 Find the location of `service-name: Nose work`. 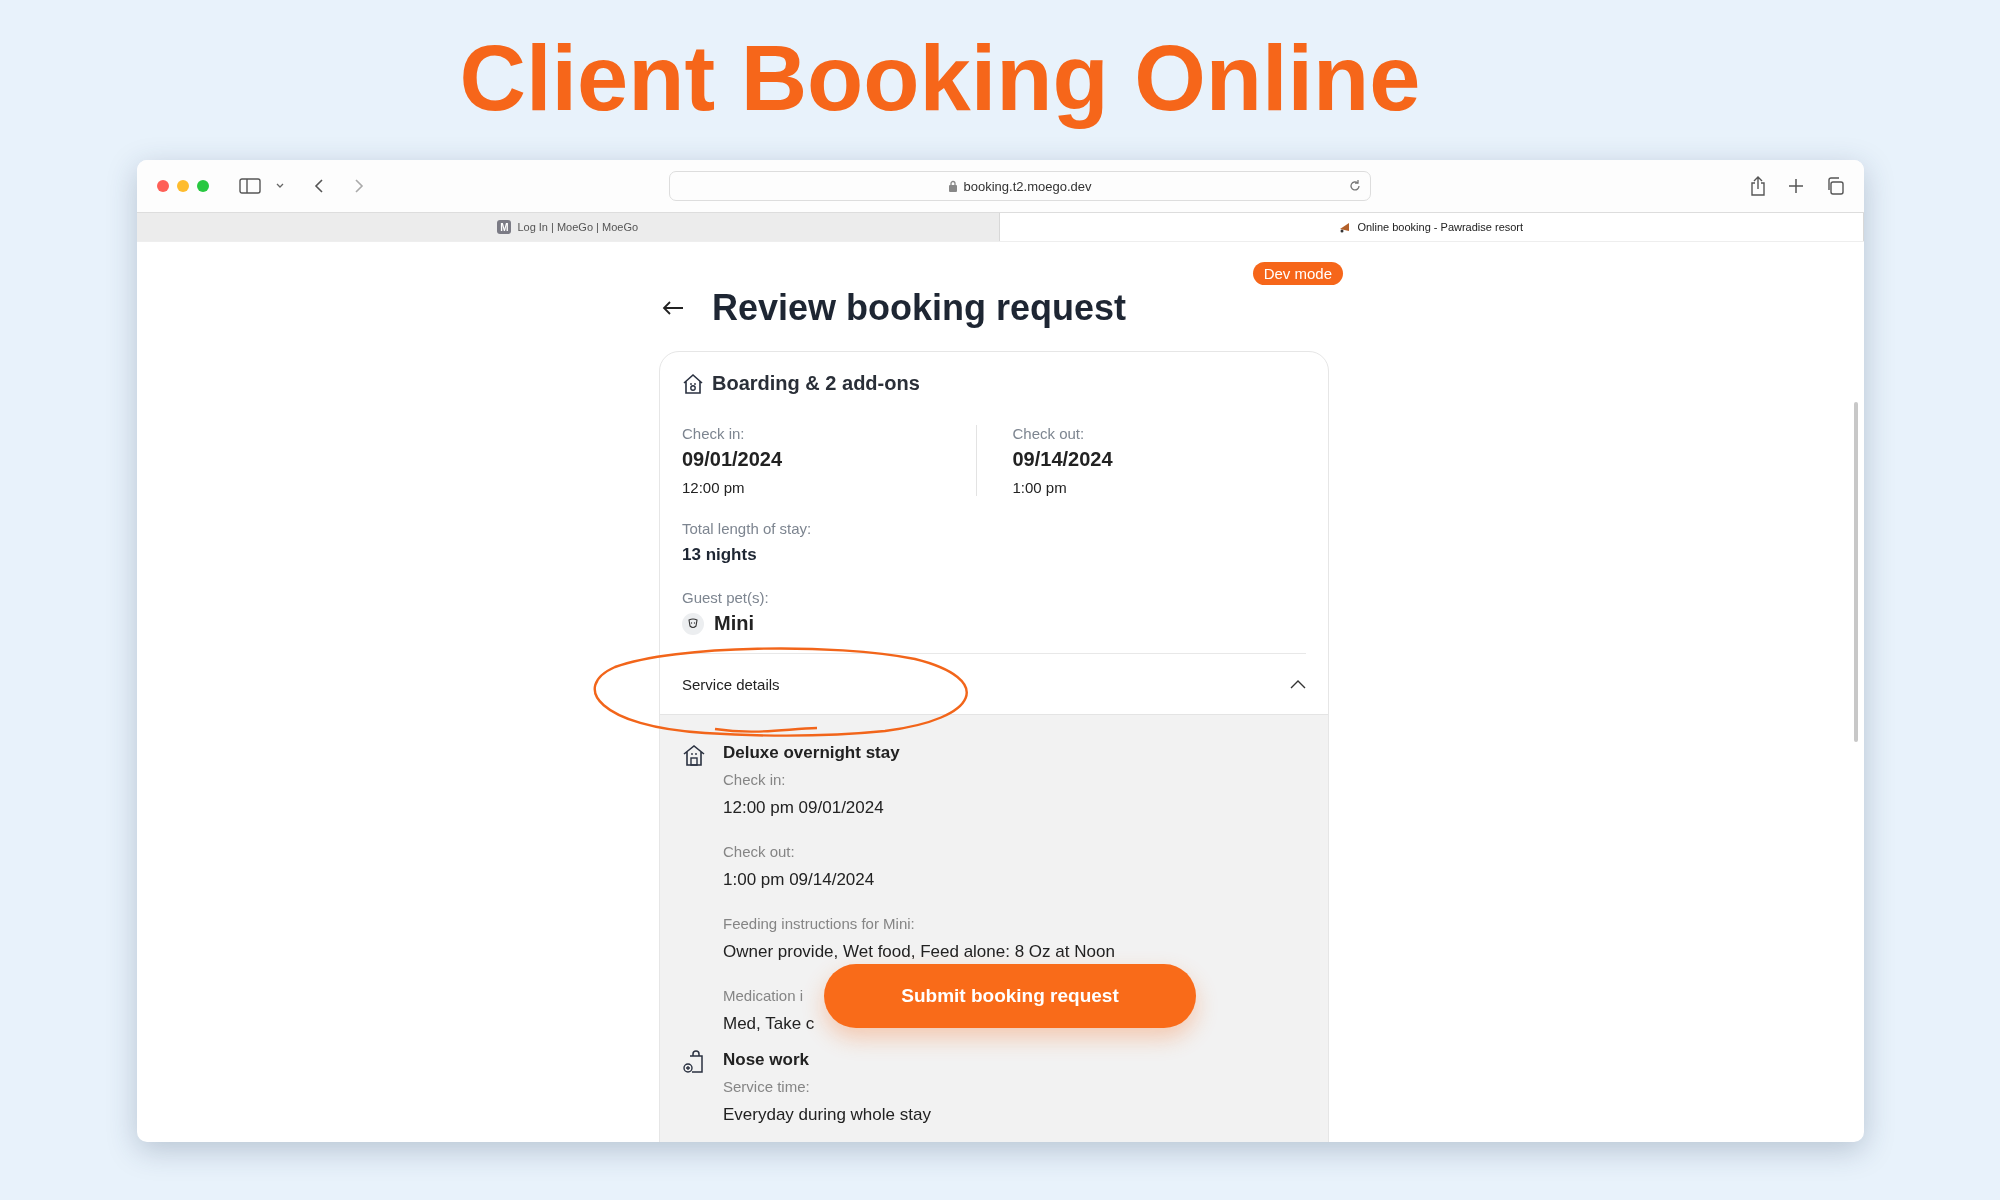

service-name: Nose work is located at coordinates (766, 1060).